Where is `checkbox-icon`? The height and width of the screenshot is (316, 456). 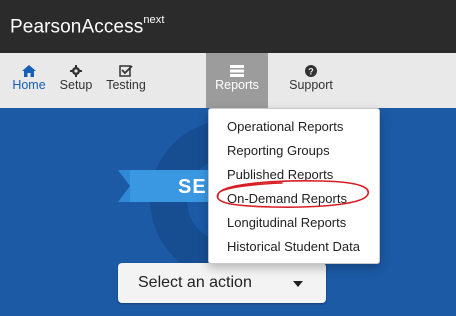 checkbox-icon is located at coordinates (126, 71).